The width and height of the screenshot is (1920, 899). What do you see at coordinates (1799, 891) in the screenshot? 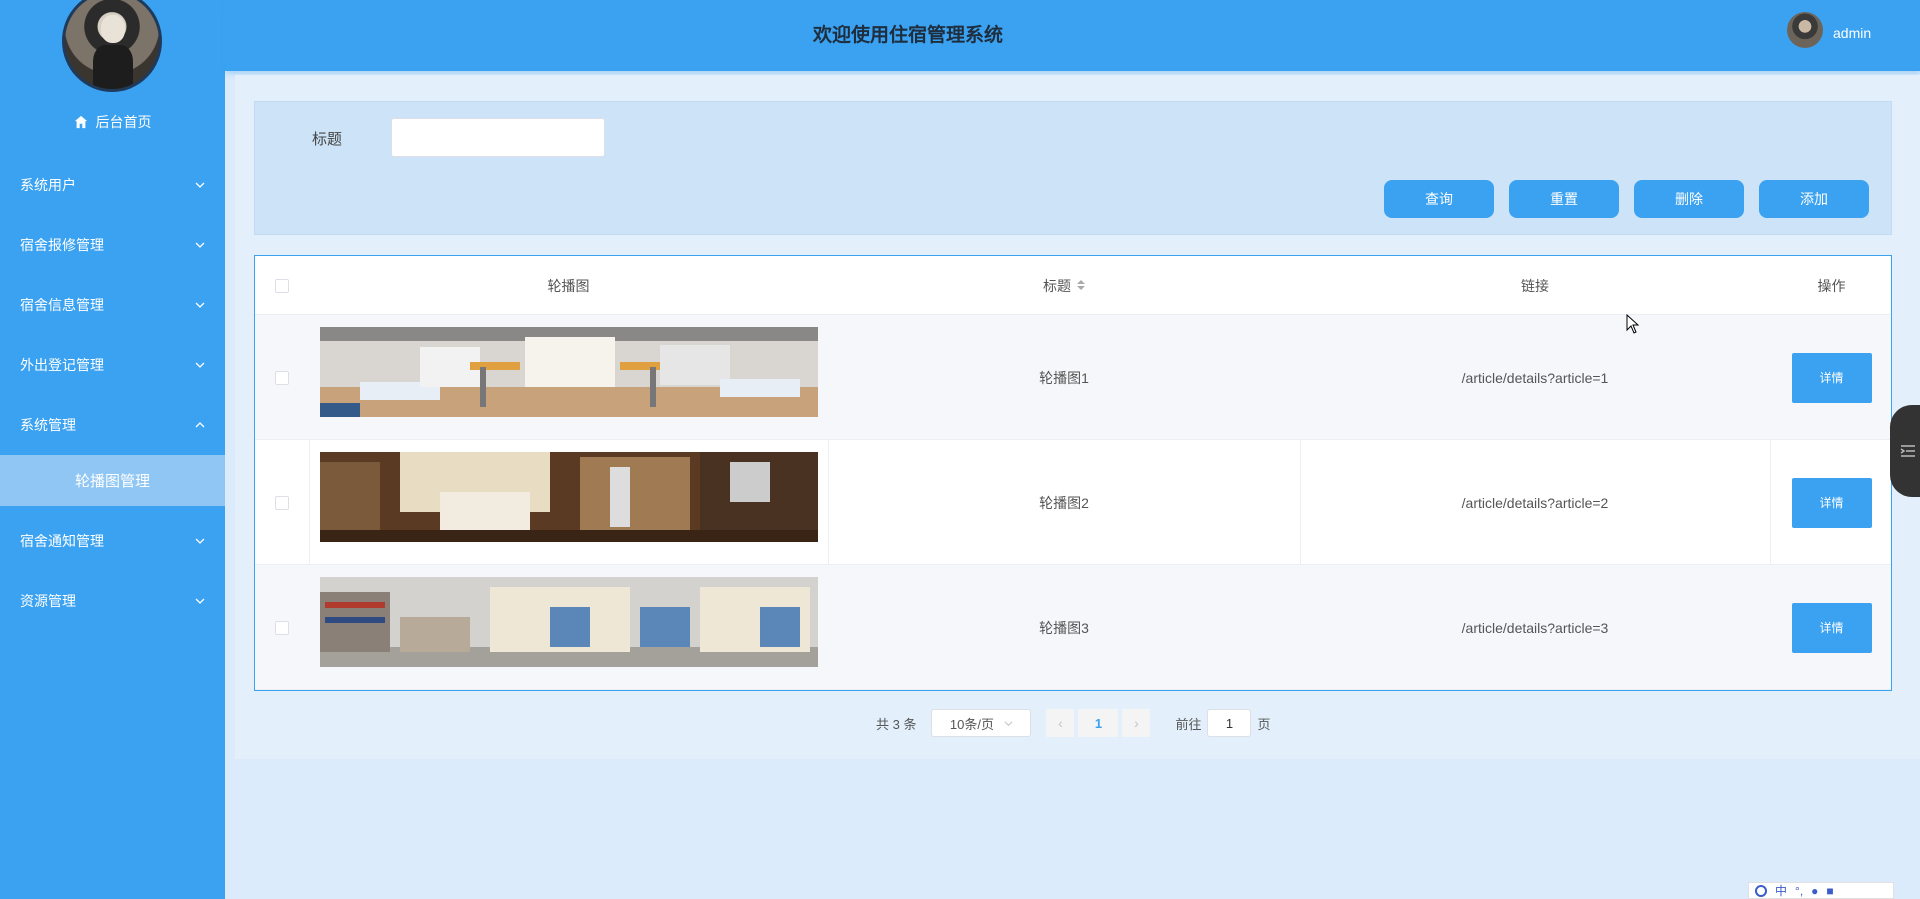
I see `ime-punct-icon: °,` at bounding box center [1799, 891].